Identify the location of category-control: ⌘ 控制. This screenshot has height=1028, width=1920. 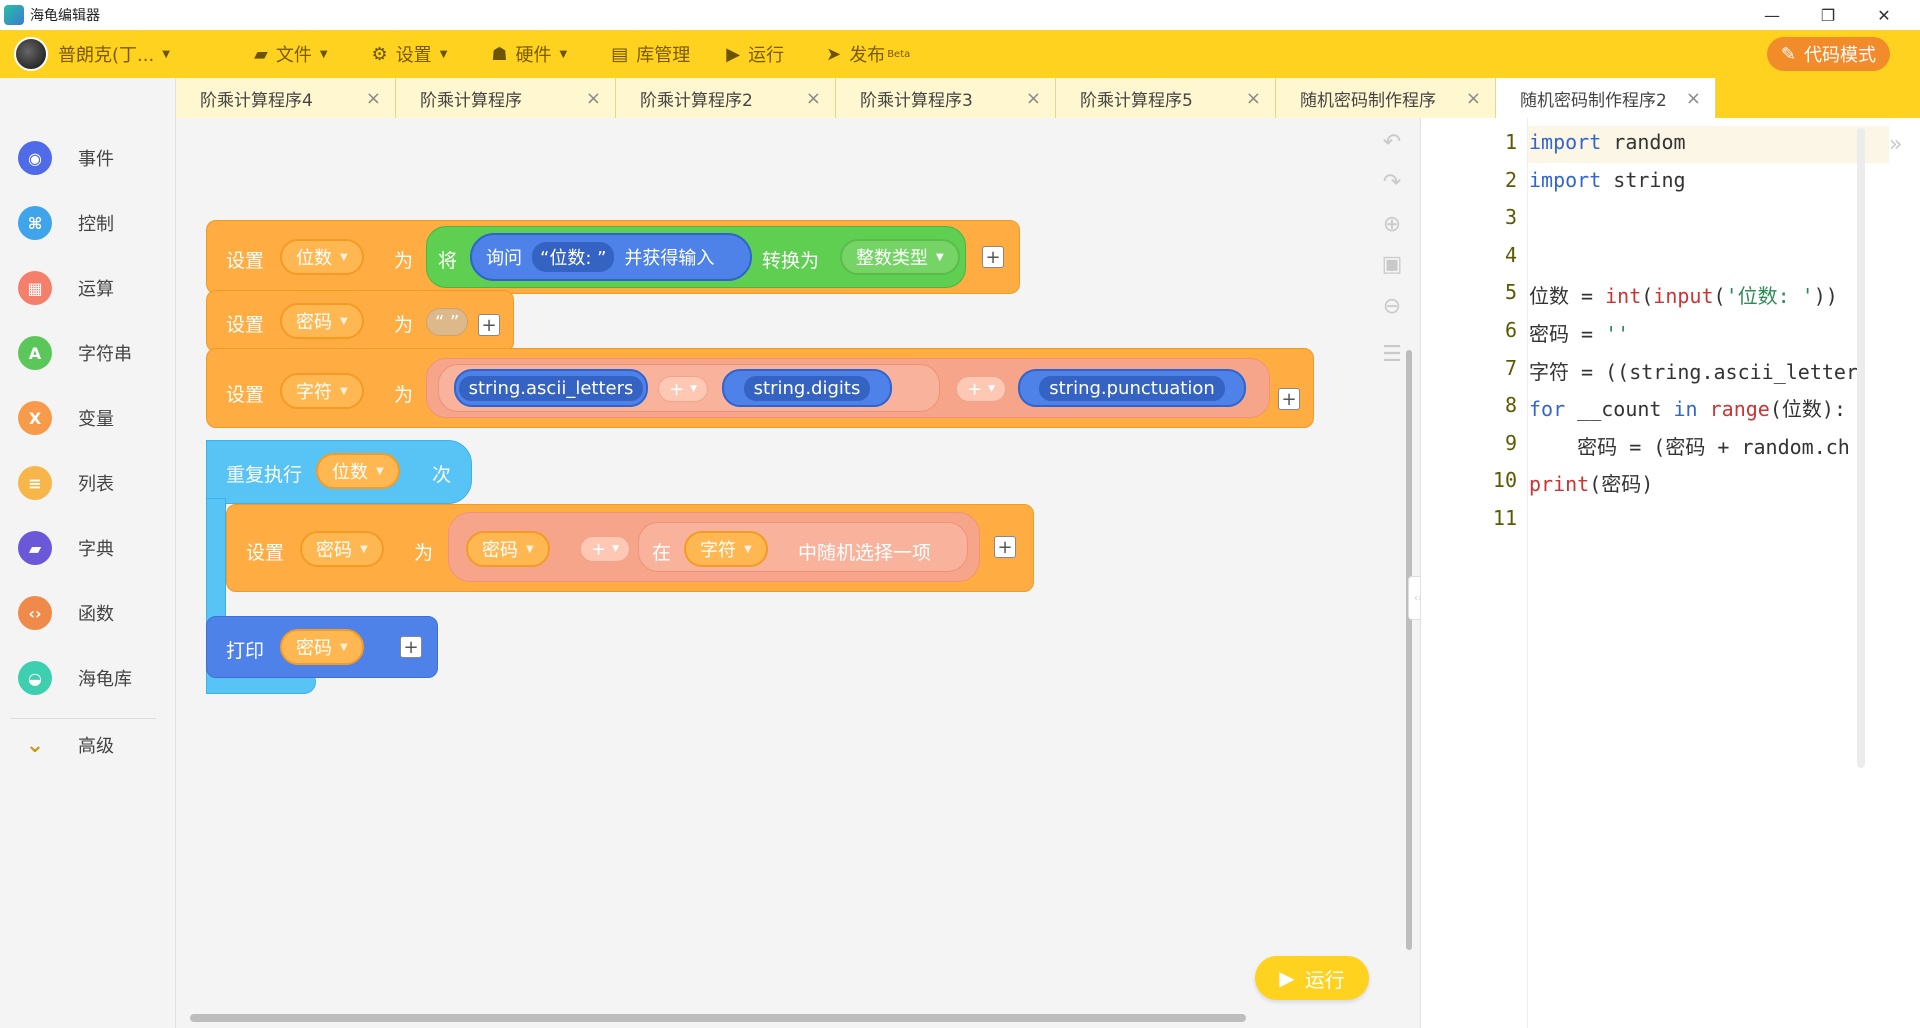
(66, 223).